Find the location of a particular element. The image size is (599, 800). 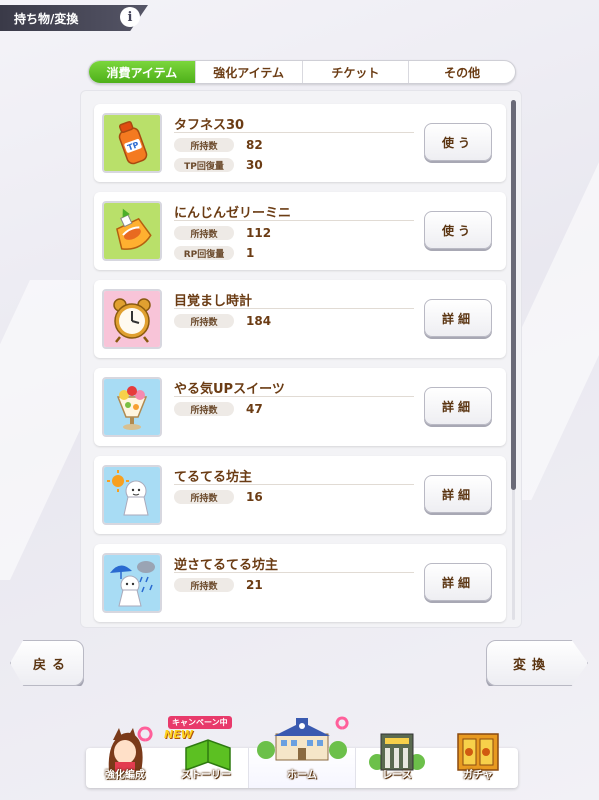

carrot-jelly-icon is located at coordinates (132, 231).